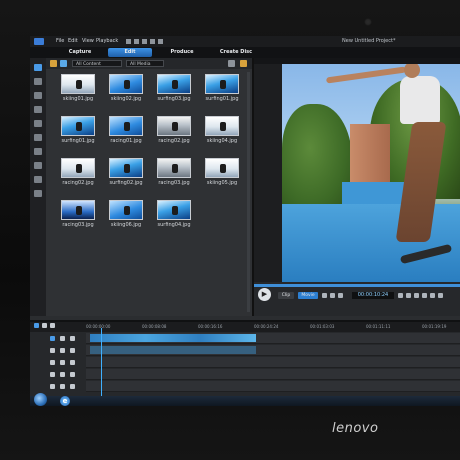 Image resolution: width=460 pixels, height=460 pixels. I want to click on dropdown-icon, so click(440, 295).